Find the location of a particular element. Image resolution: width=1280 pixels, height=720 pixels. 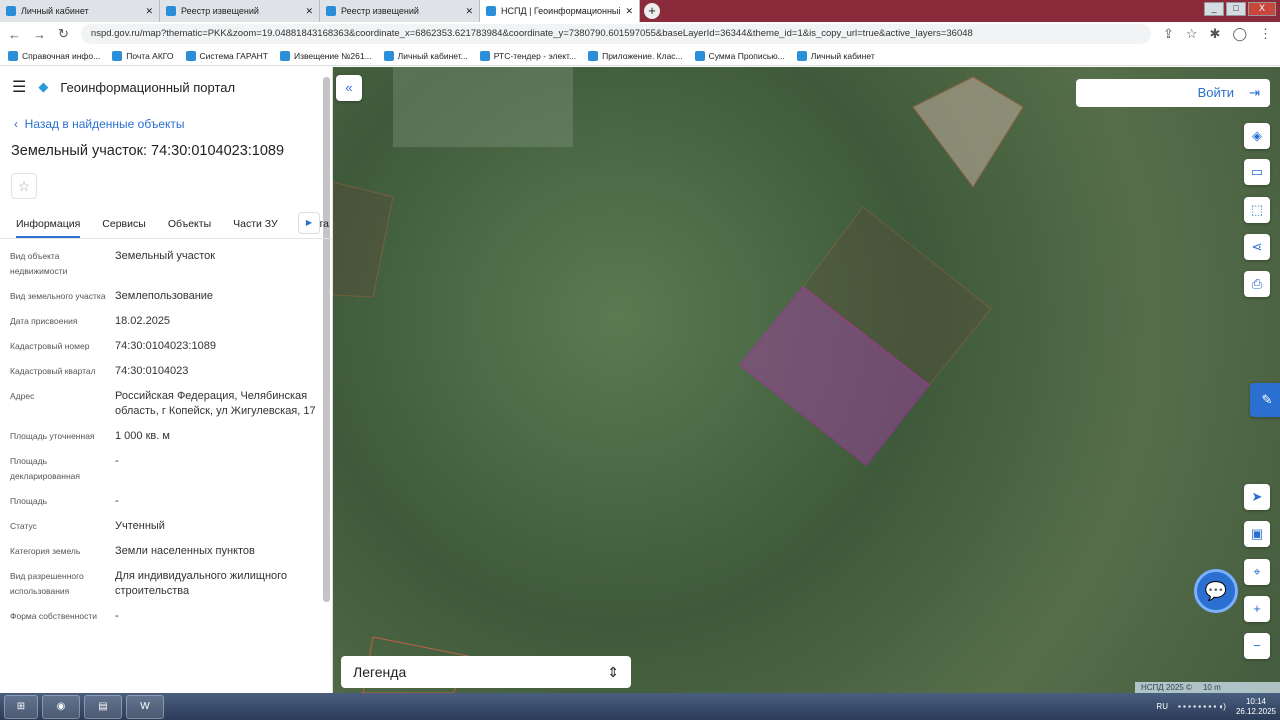

forward-icon: → is located at coordinates (39, 34).